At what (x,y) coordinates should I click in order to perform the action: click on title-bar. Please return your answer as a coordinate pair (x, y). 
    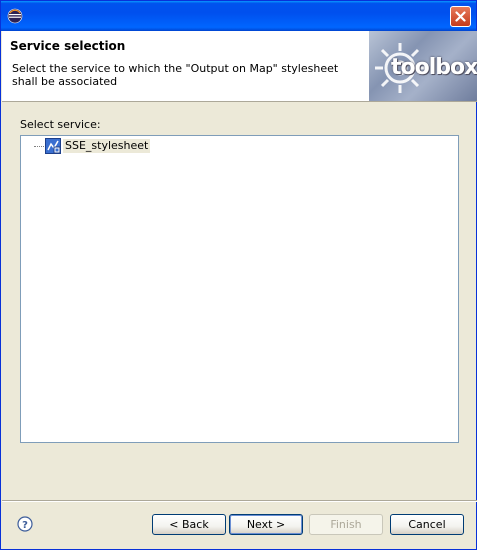
    Looking at the image, I should click on (238, 16).